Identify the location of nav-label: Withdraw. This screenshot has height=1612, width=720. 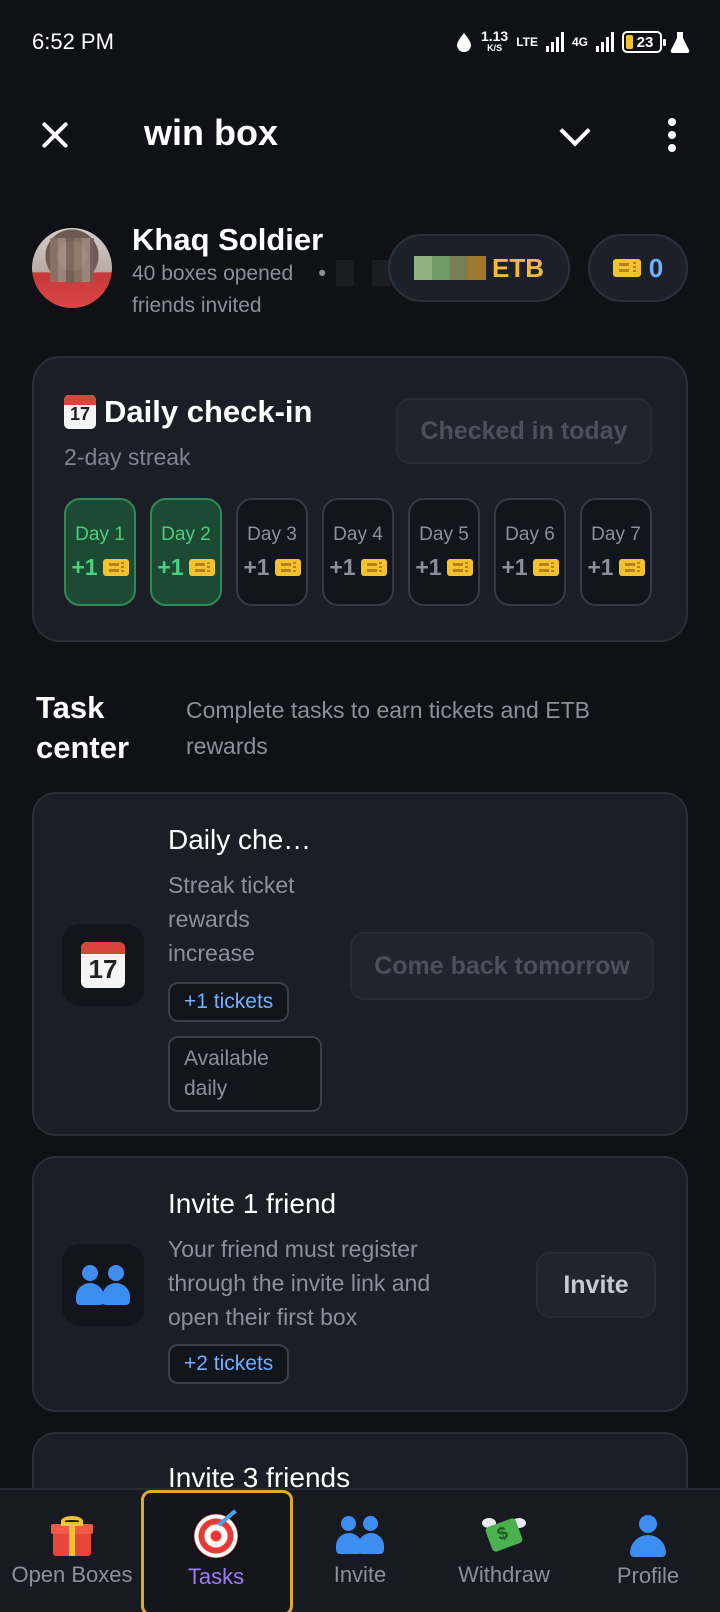
(504, 1574).